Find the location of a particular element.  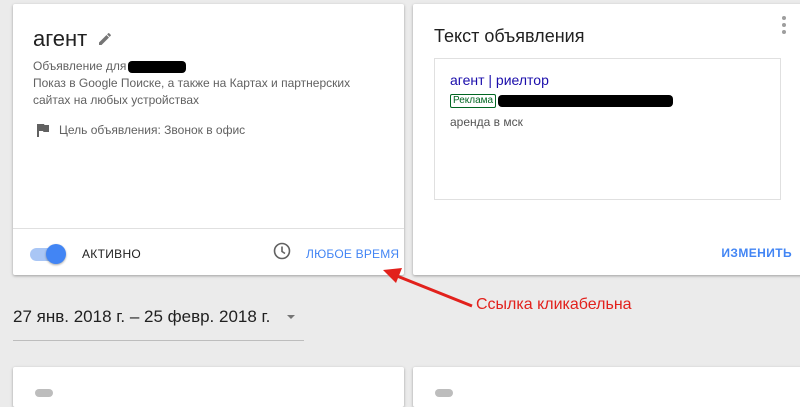

campaign-title: агент is located at coordinates (60, 38).